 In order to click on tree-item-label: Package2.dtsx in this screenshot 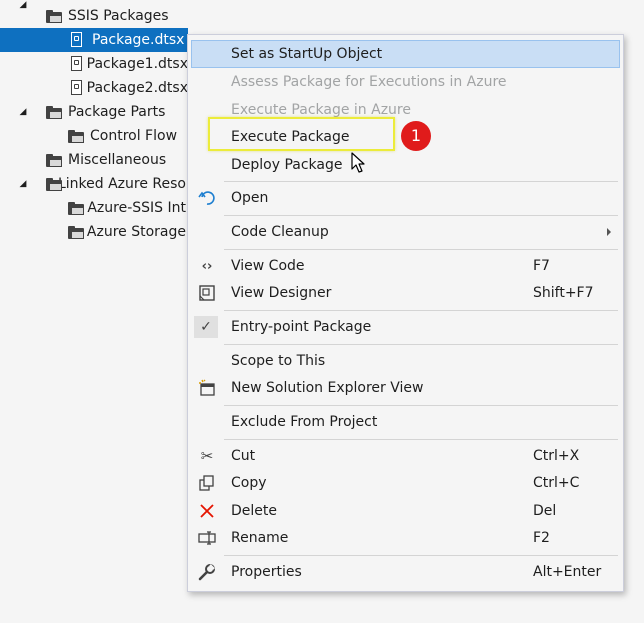, I will do `click(137, 88)`.